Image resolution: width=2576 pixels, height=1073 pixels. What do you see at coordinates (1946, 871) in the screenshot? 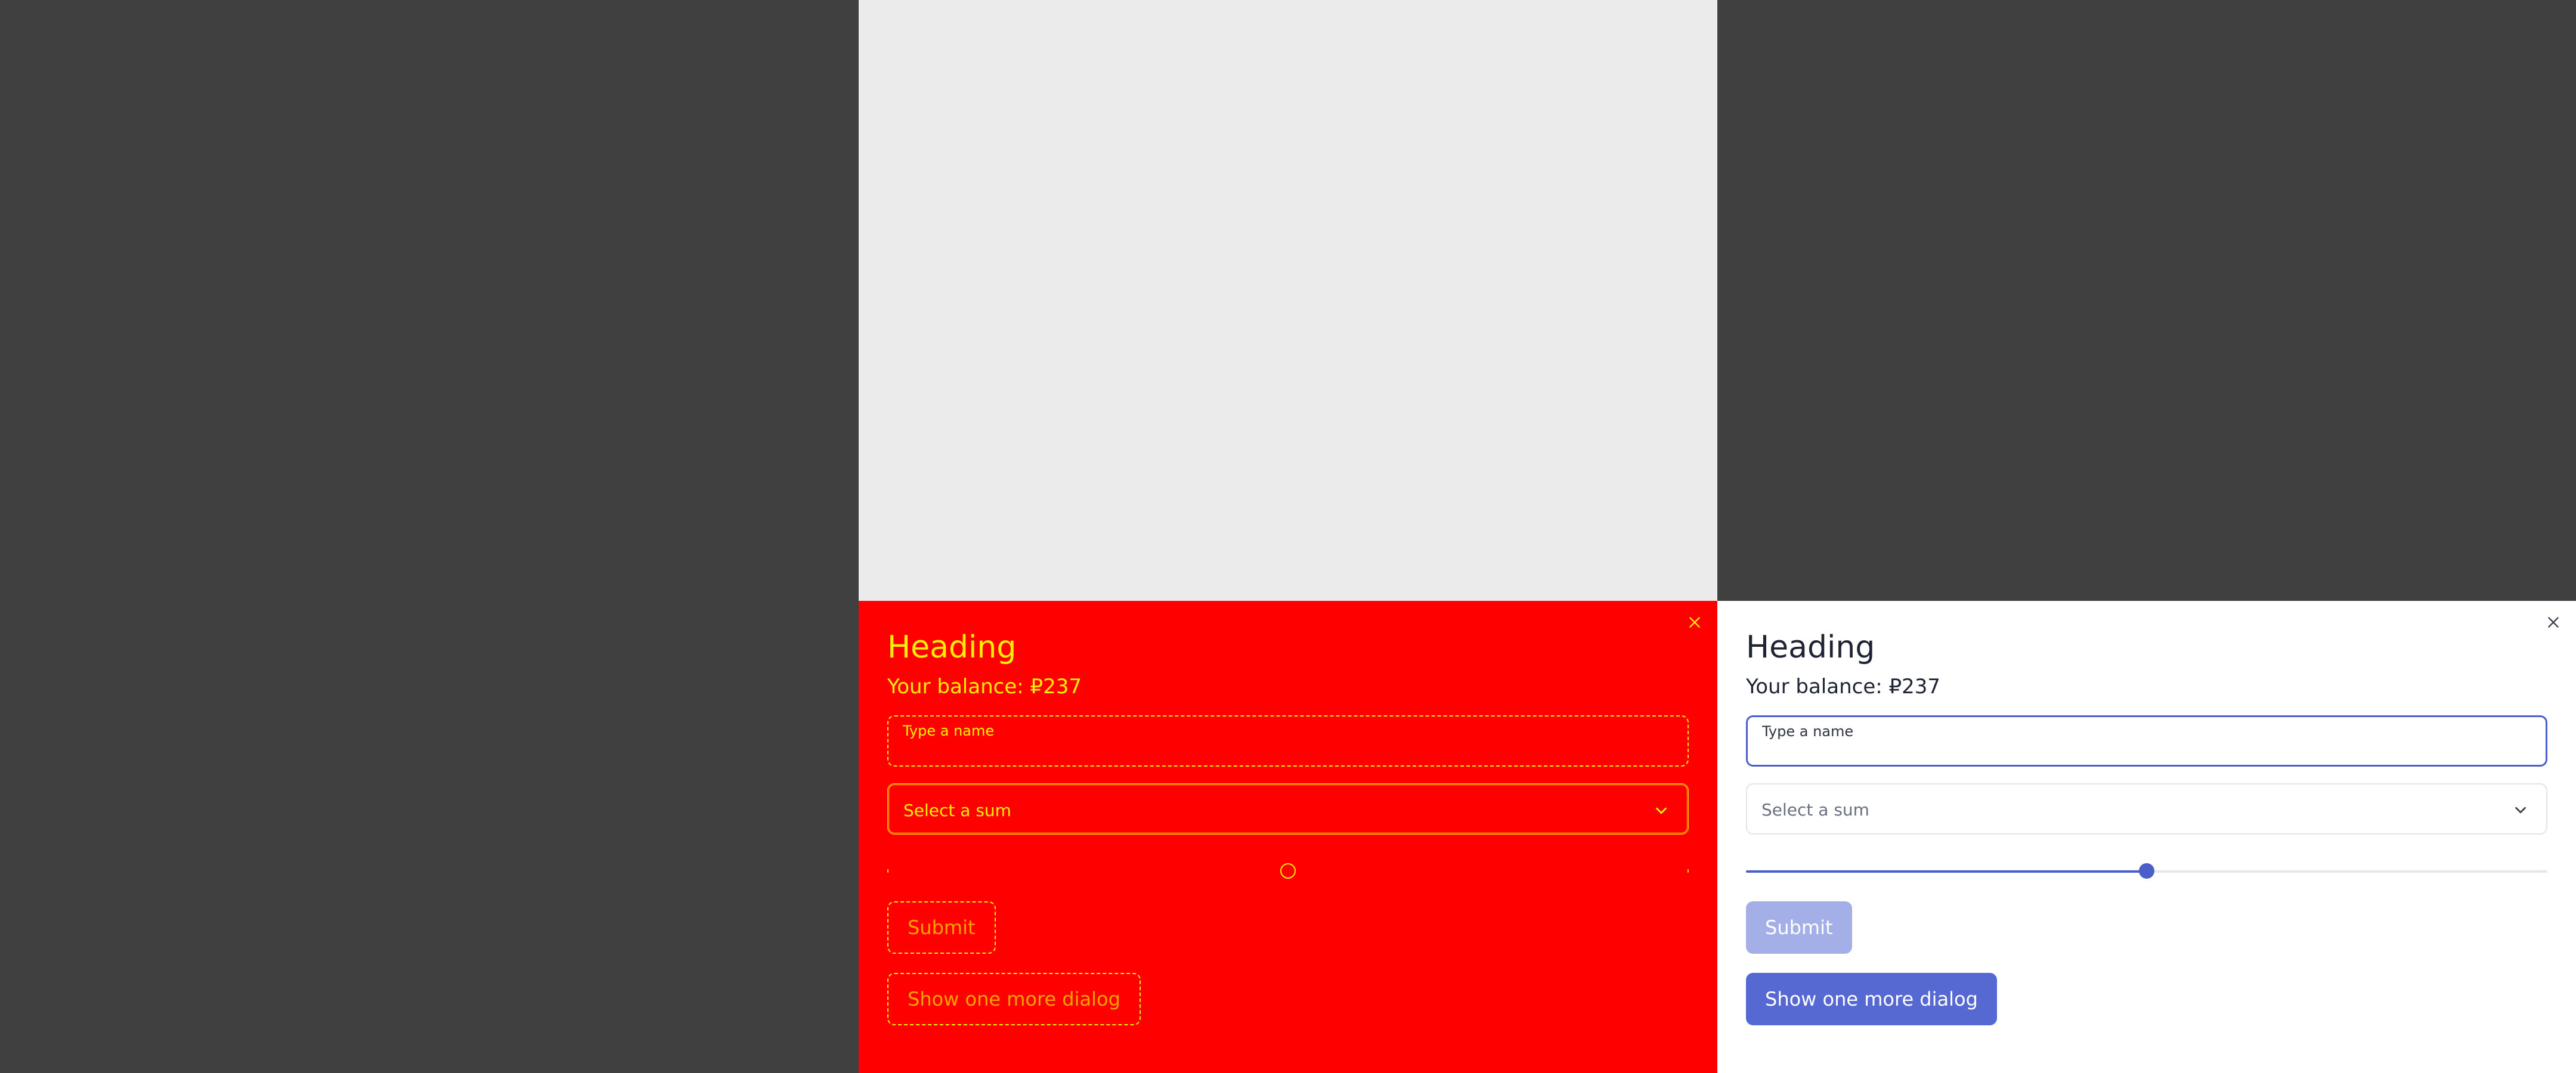
I see `slider-fill` at bounding box center [1946, 871].